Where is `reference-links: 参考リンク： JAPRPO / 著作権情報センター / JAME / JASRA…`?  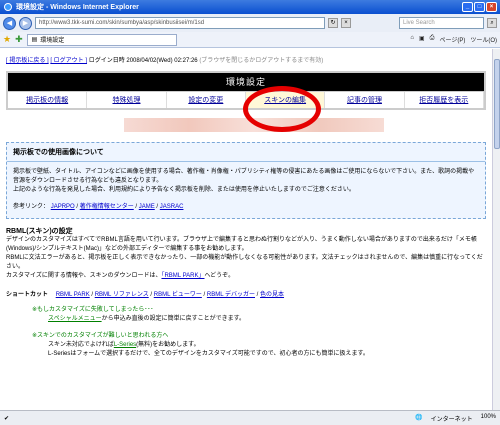
reference-links: 参考リンク： JAPRPO / 著作権情報センター / JAME / JASRA… is located at coordinates (98, 207).